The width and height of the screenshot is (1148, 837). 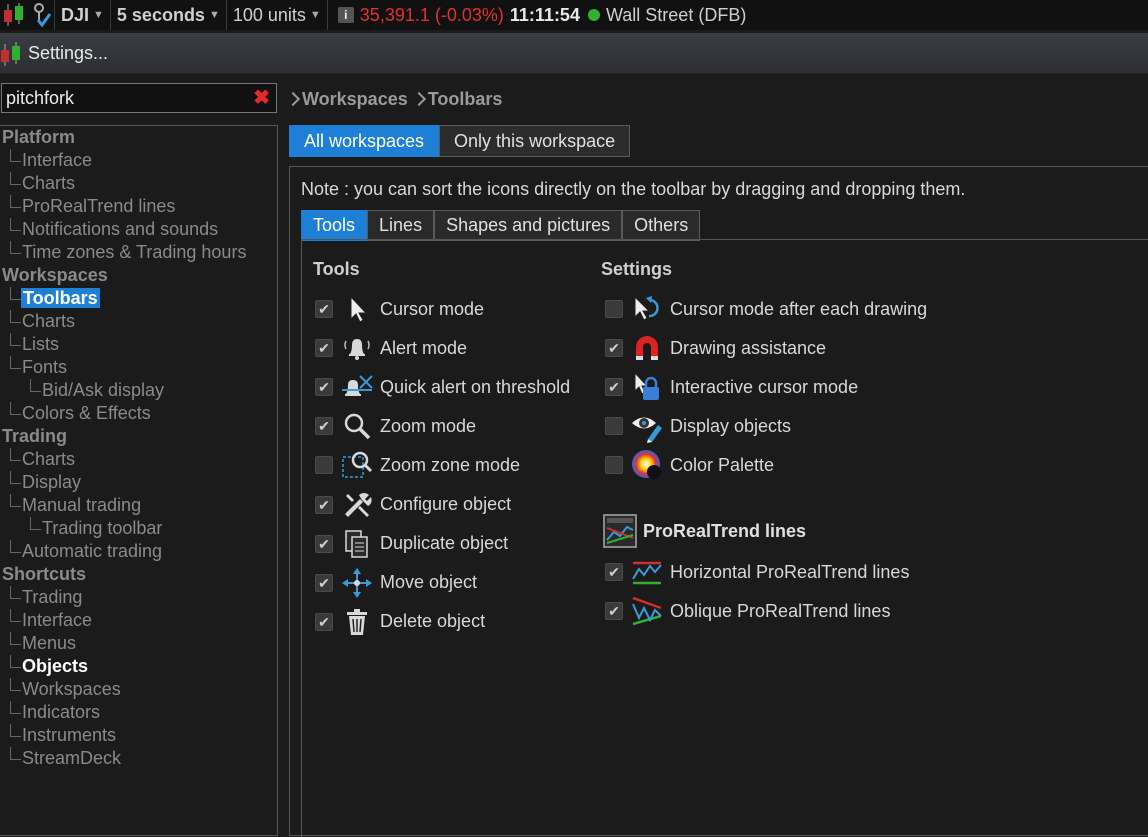 I want to click on clear-search-icon: ✖, so click(x=261, y=98).